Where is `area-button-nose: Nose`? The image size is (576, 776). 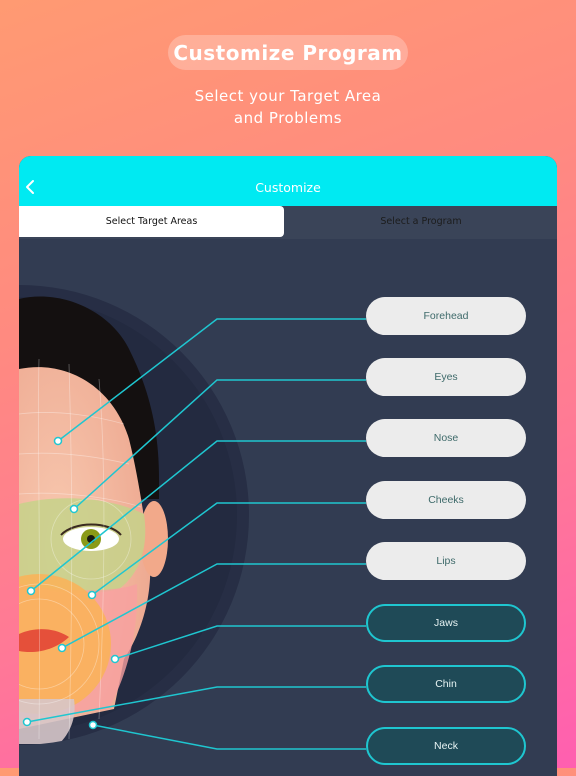
area-button-nose: Nose is located at coordinates (446, 438).